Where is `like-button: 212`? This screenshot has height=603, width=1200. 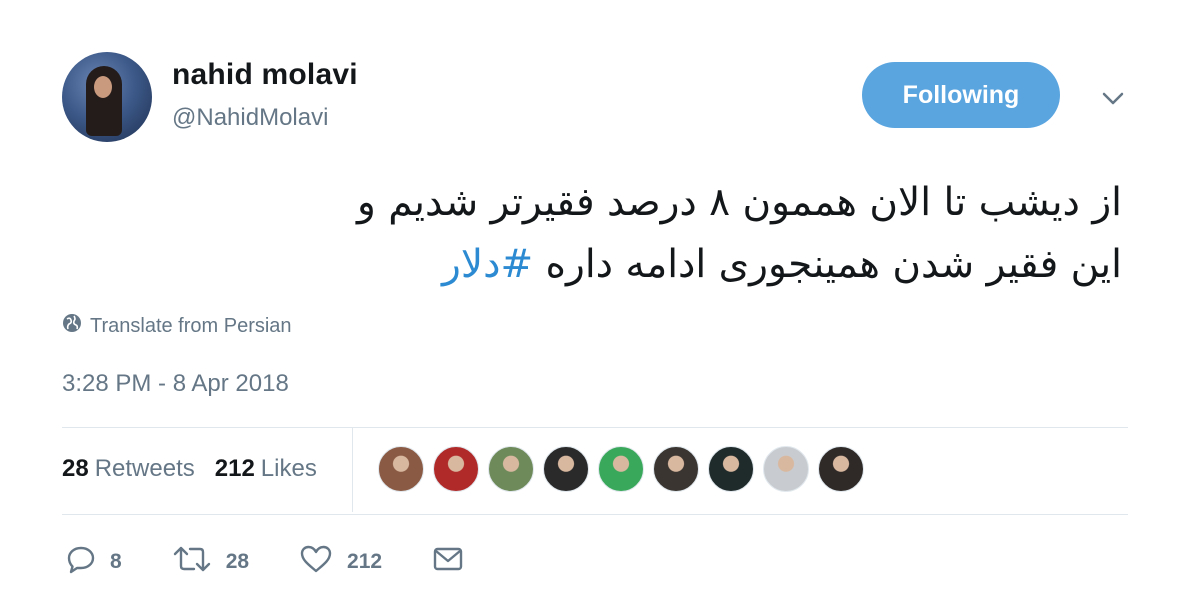
like-button: 212 is located at coordinates (340, 561).